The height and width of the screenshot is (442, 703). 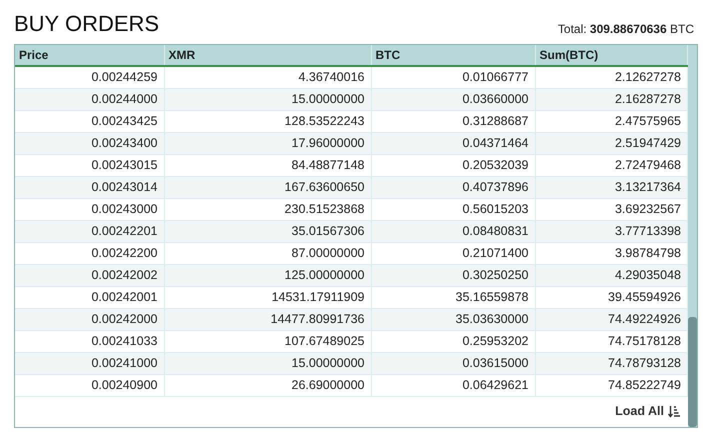 I want to click on column-header: Price, so click(x=89, y=55).